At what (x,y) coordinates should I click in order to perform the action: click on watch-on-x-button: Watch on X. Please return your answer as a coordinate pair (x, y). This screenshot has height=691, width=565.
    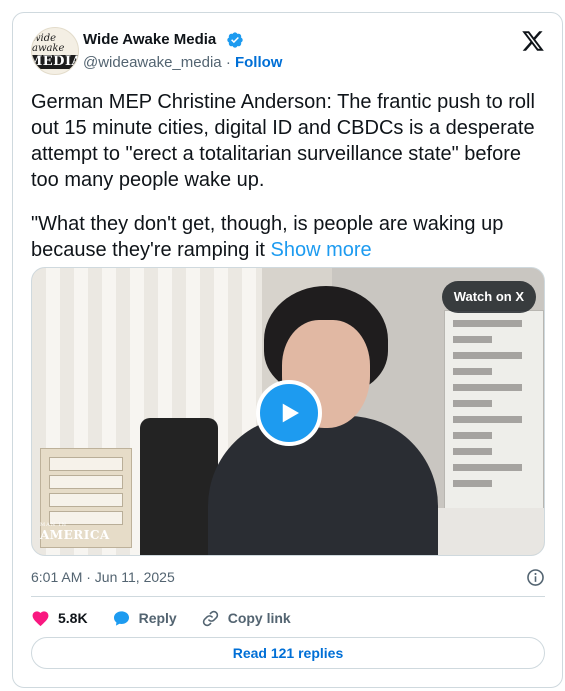
    Looking at the image, I should click on (488, 297).